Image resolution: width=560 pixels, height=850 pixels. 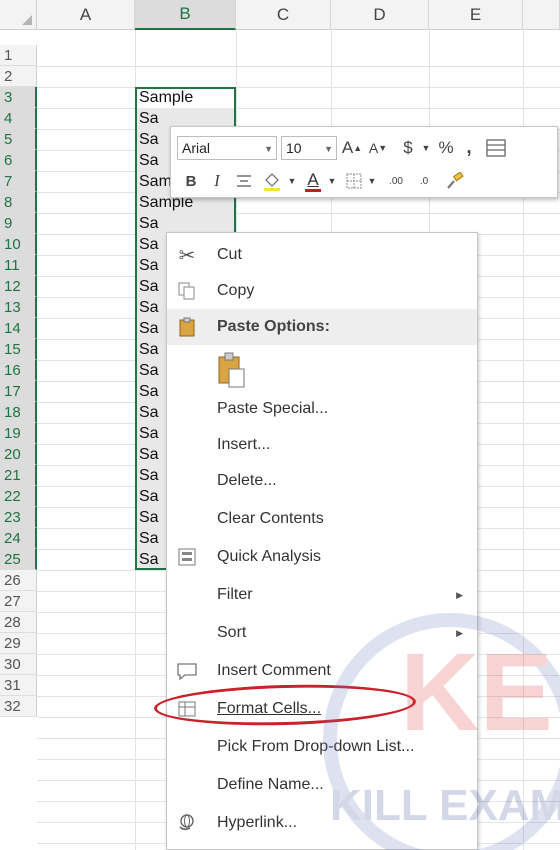 What do you see at coordinates (322, 370) in the screenshot?
I see `paste-button` at bounding box center [322, 370].